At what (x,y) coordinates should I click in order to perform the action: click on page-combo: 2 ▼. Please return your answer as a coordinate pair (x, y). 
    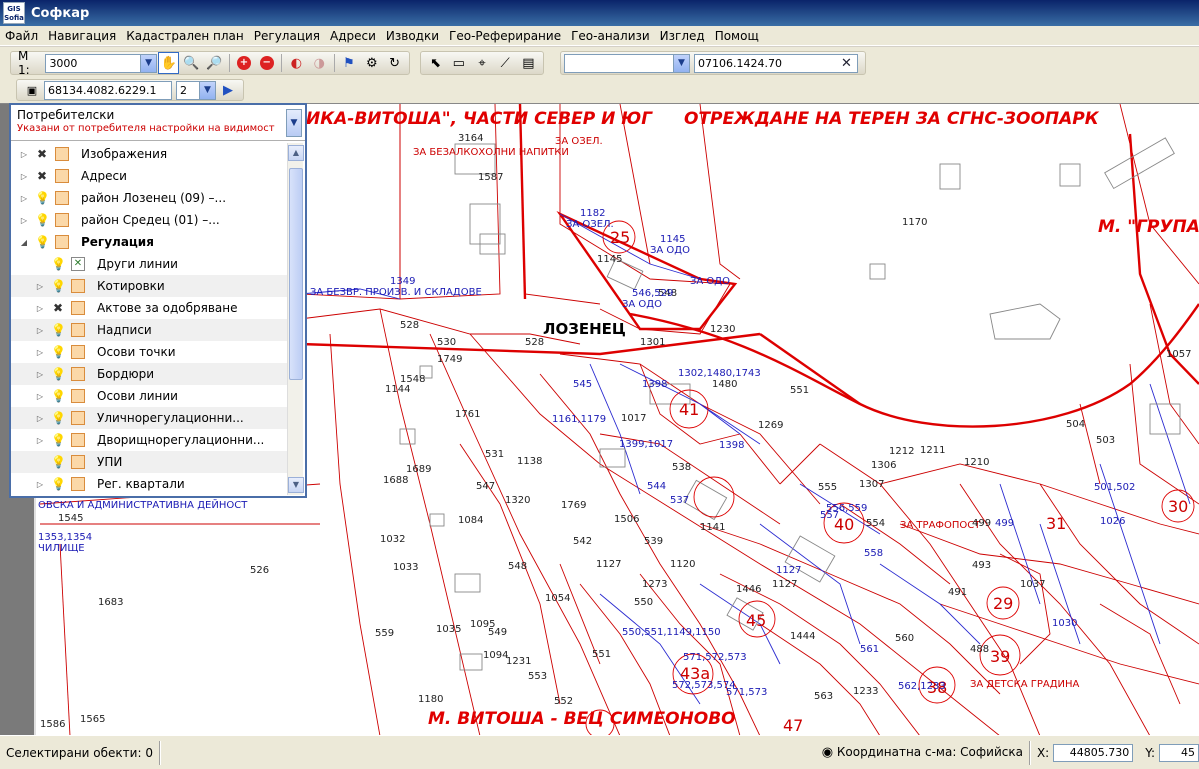
    Looking at the image, I should click on (196, 90).